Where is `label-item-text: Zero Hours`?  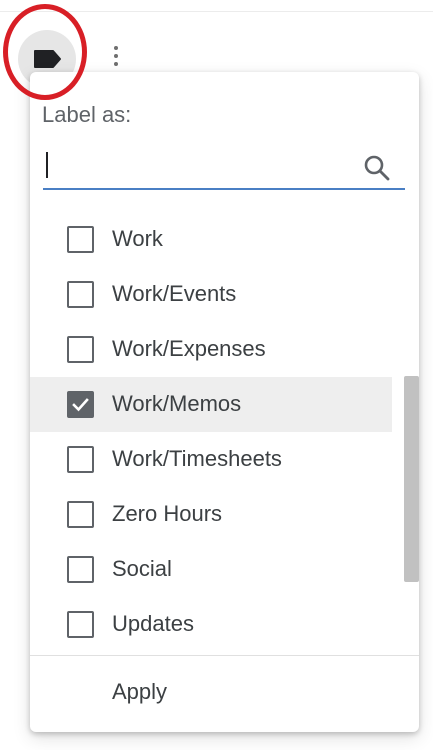
label-item-text: Zero Hours is located at coordinates (167, 513).